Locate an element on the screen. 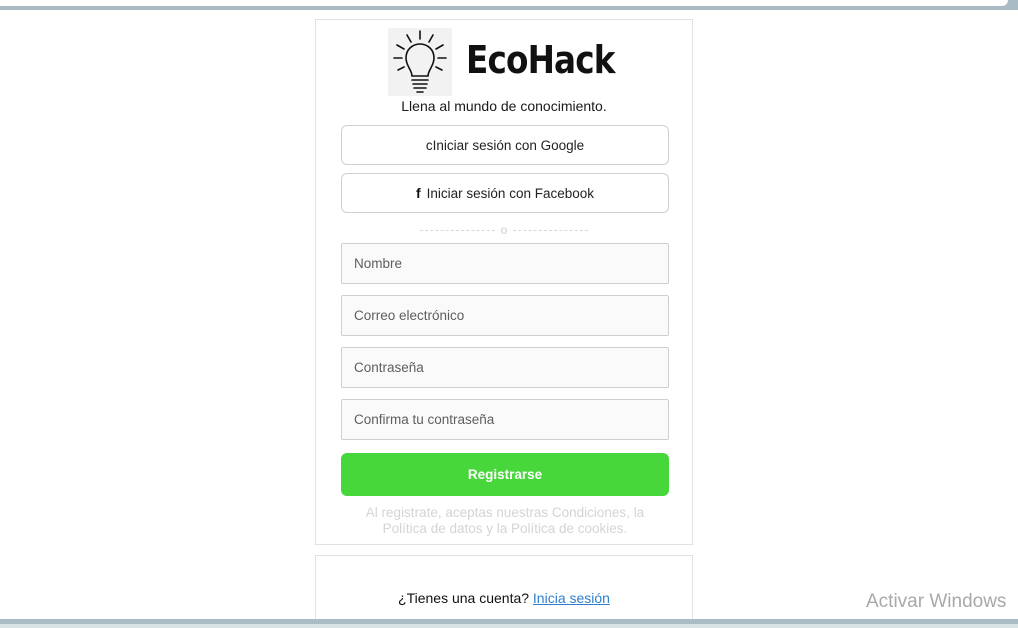 The image size is (1018, 628). facebook-login-button: f Iniciar sesión con Facebook is located at coordinates (505, 193).